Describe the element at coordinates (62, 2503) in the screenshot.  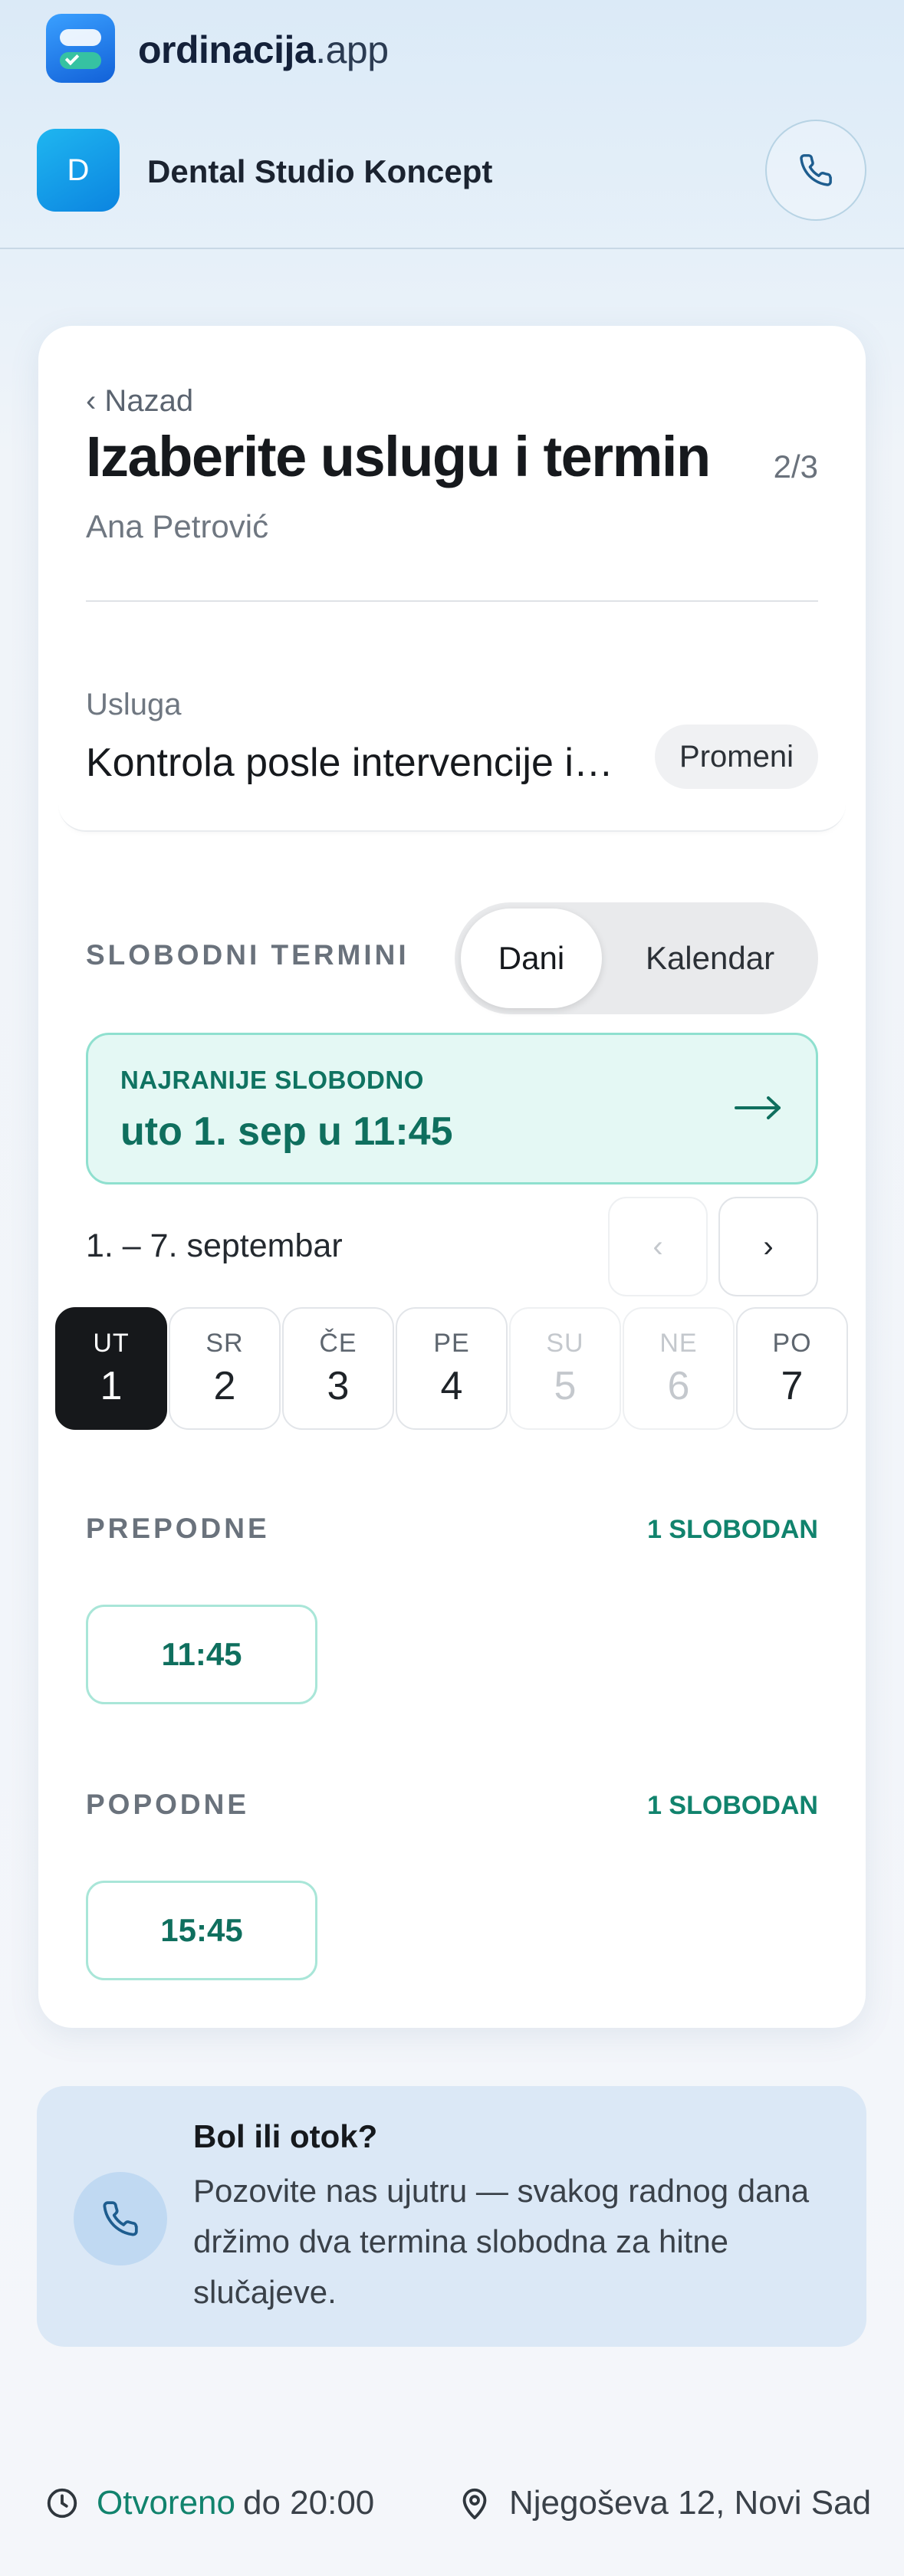
I see `clock-icon` at that location.